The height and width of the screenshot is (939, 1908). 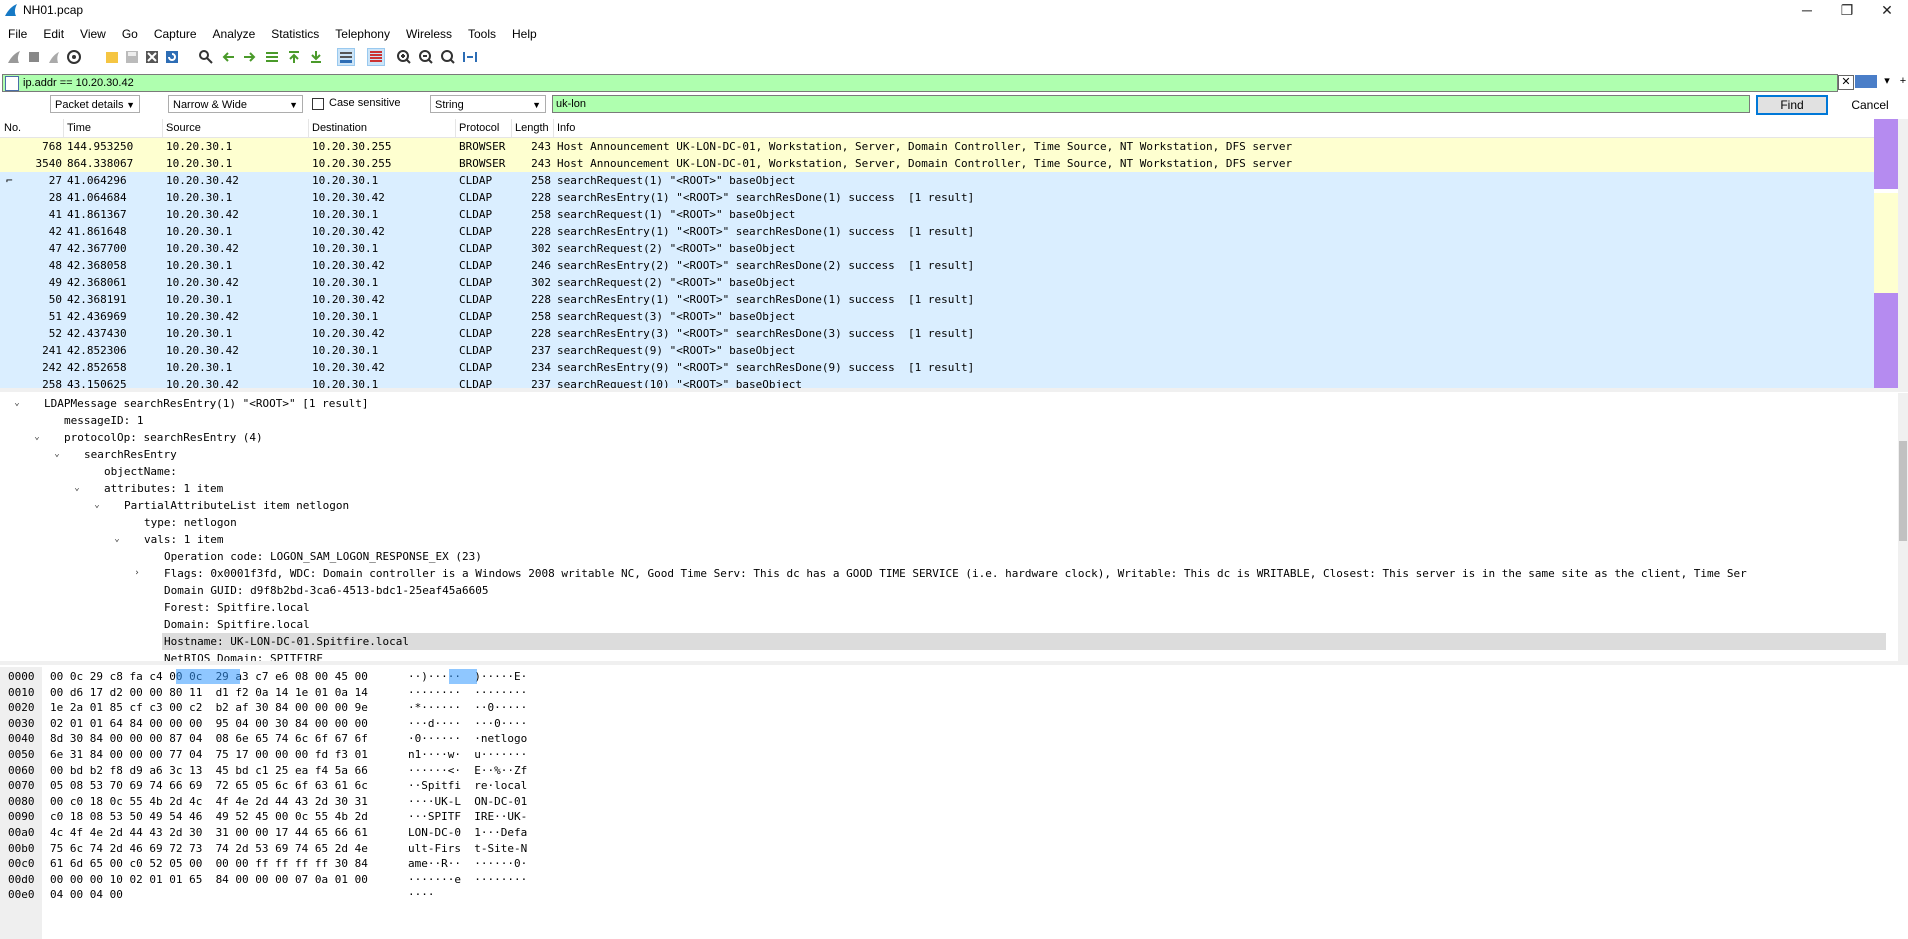 What do you see at coordinates (235, 104) in the screenshot?
I see `char-width-select: Narrow & Wide ▼` at bounding box center [235, 104].